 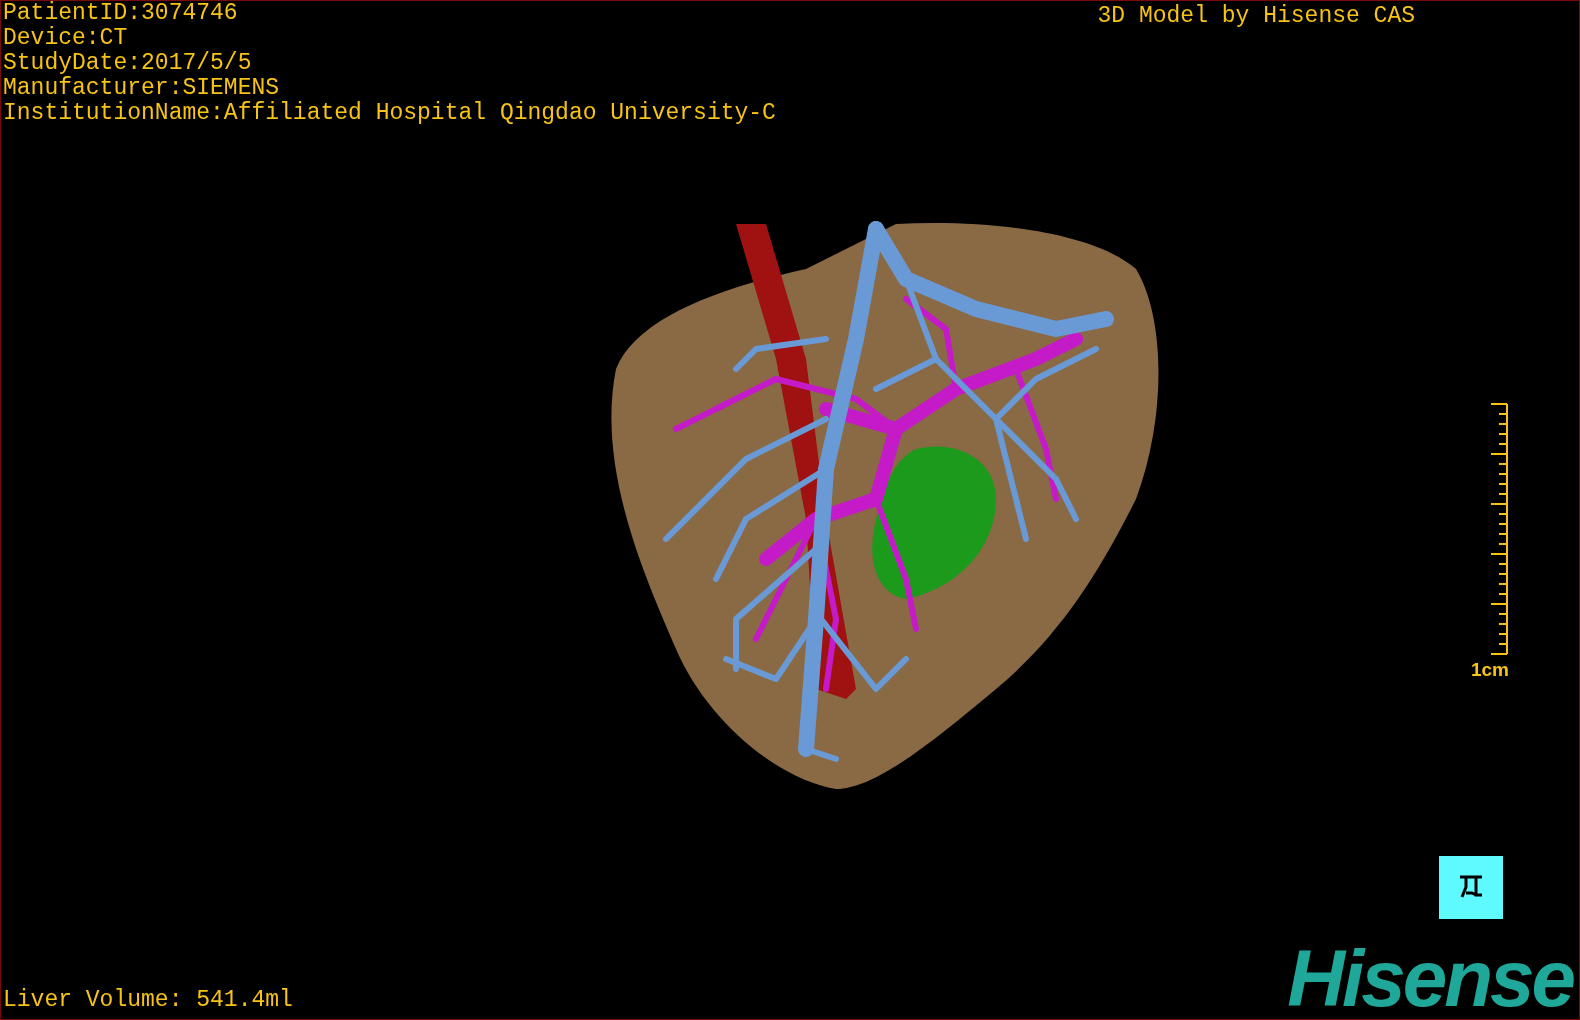 I want to click on info-text: Device:CT, so click(x=66, y=38).